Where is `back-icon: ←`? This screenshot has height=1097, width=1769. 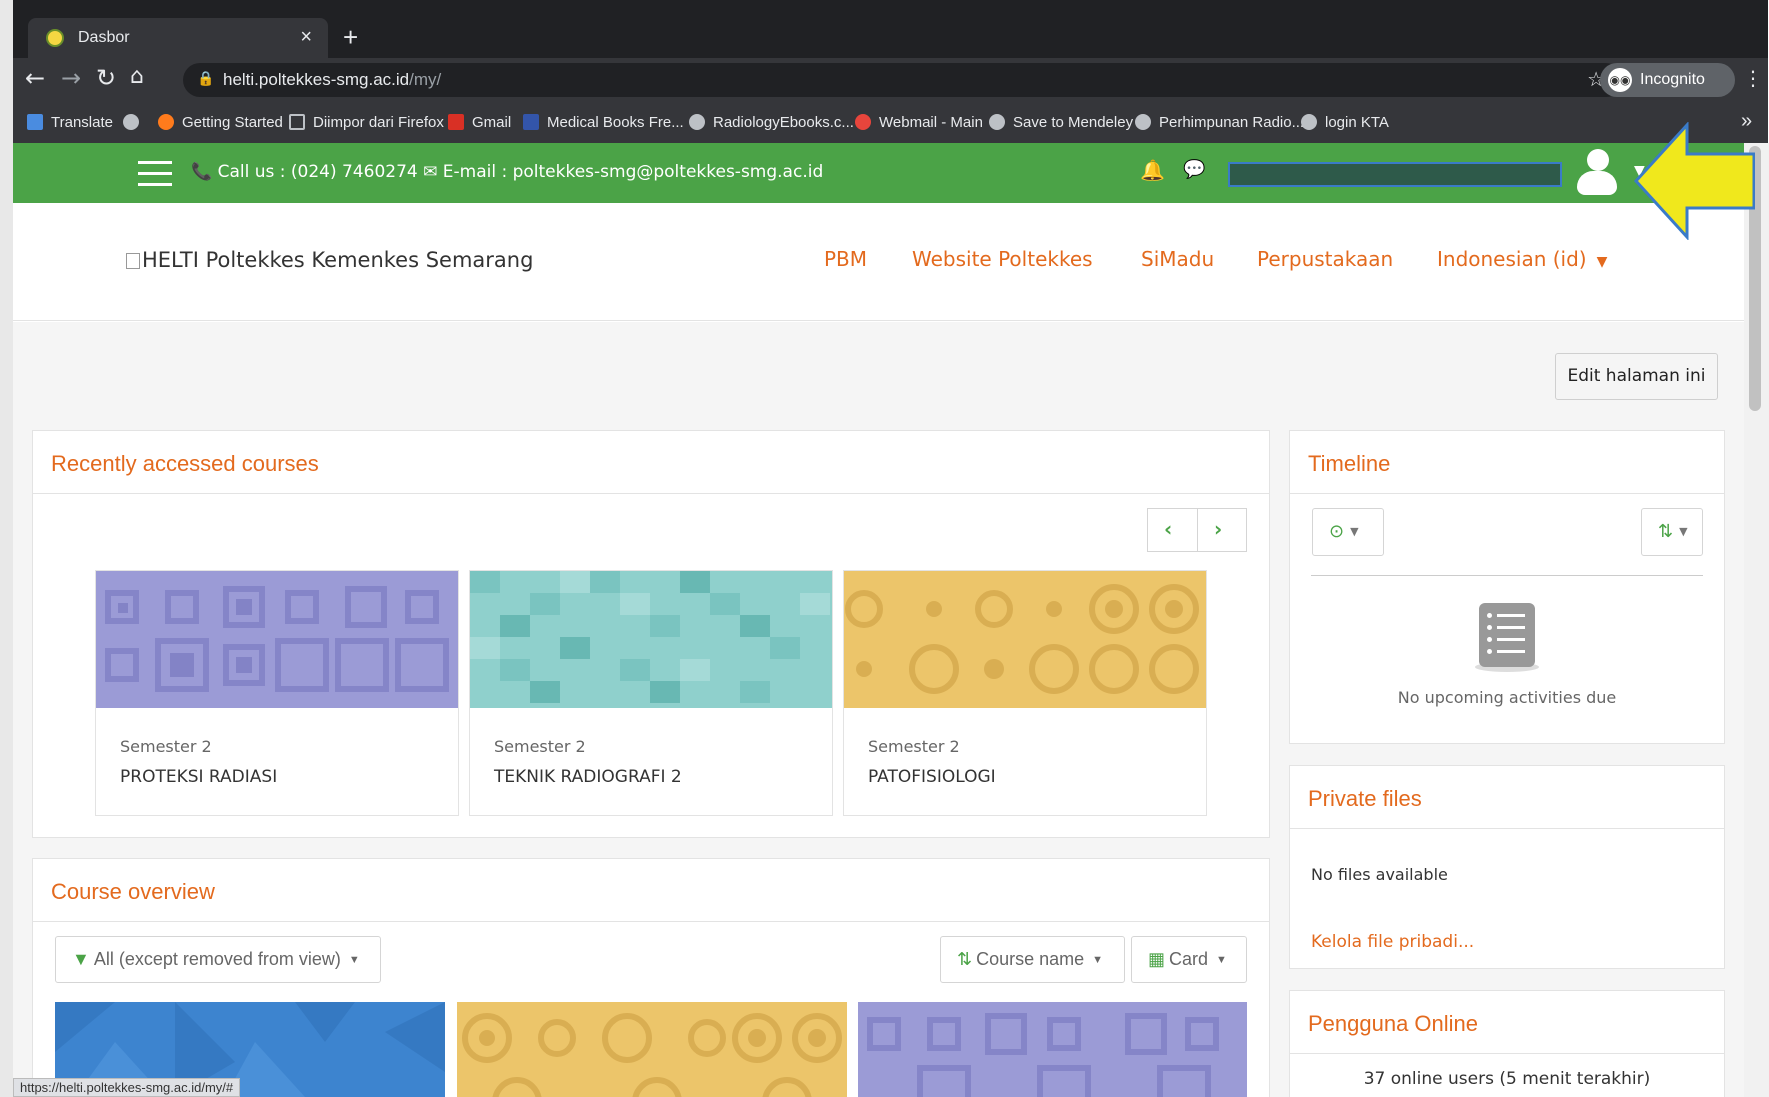
back-icon: ← is located at coordinates (35, 78).